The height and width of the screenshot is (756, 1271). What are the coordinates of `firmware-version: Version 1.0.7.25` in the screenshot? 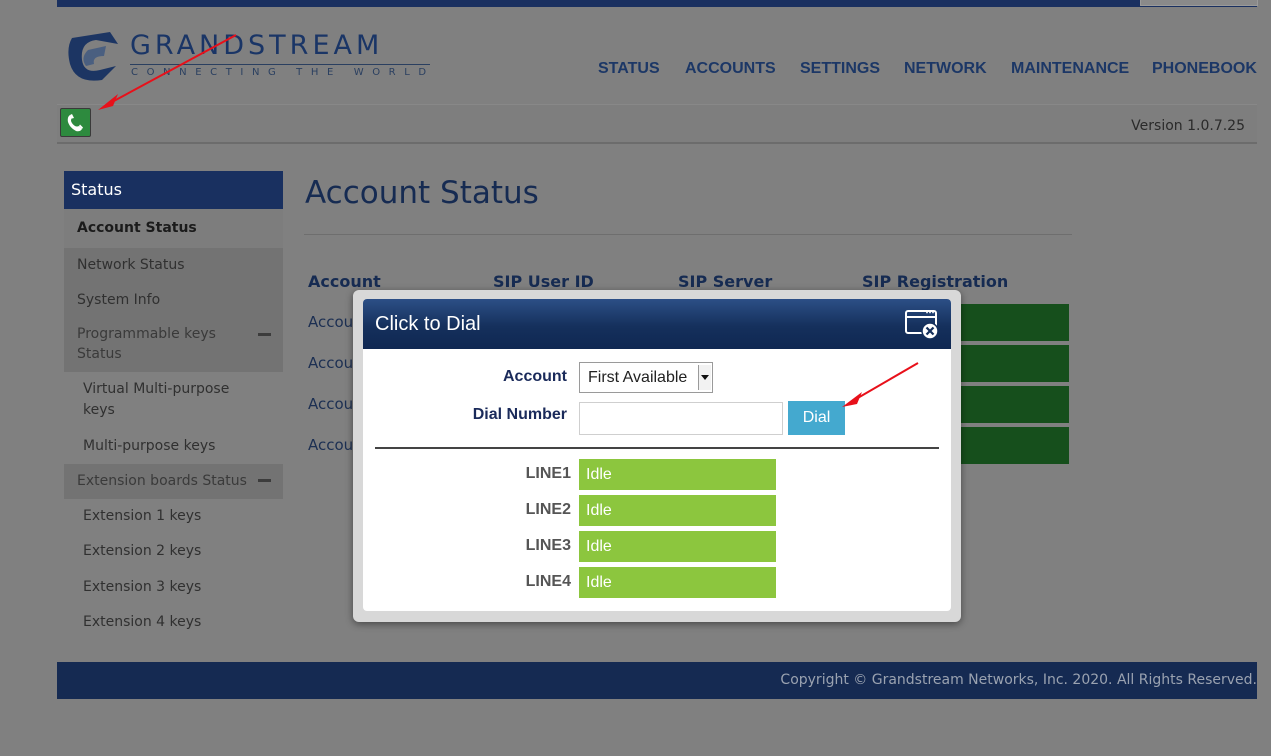 It's located at (1188, 126).